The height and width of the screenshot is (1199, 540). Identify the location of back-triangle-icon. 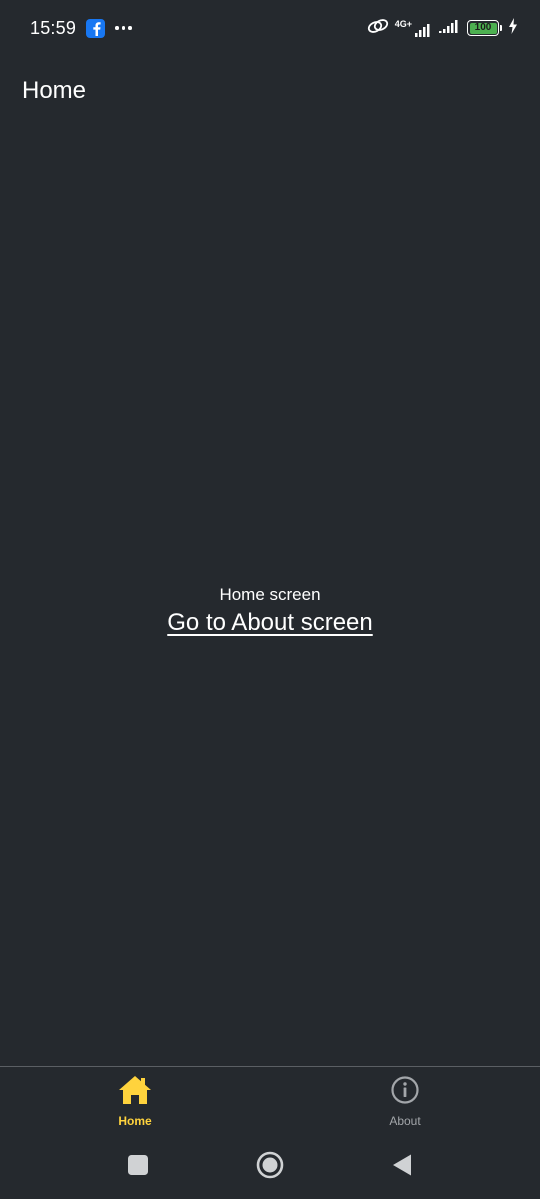
(402, 1167).